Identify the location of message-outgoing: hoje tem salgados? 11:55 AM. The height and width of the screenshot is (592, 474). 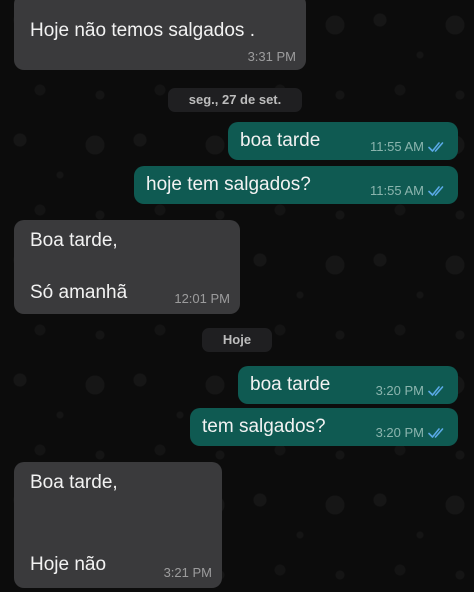
(296, 185).